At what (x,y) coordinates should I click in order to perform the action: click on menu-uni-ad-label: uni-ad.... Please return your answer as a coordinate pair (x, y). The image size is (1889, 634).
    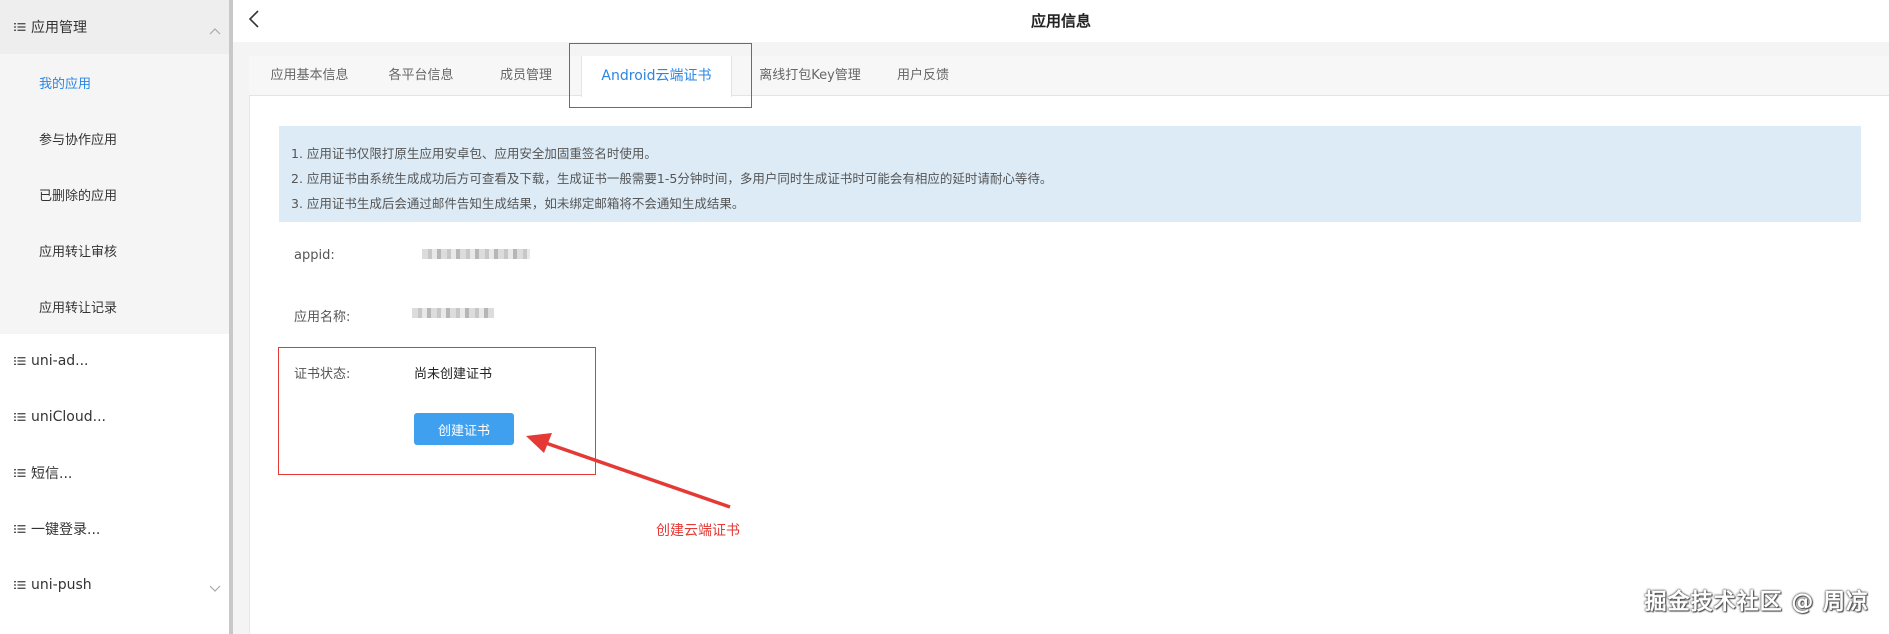
    Looking at the image, I should click on (60, 361).